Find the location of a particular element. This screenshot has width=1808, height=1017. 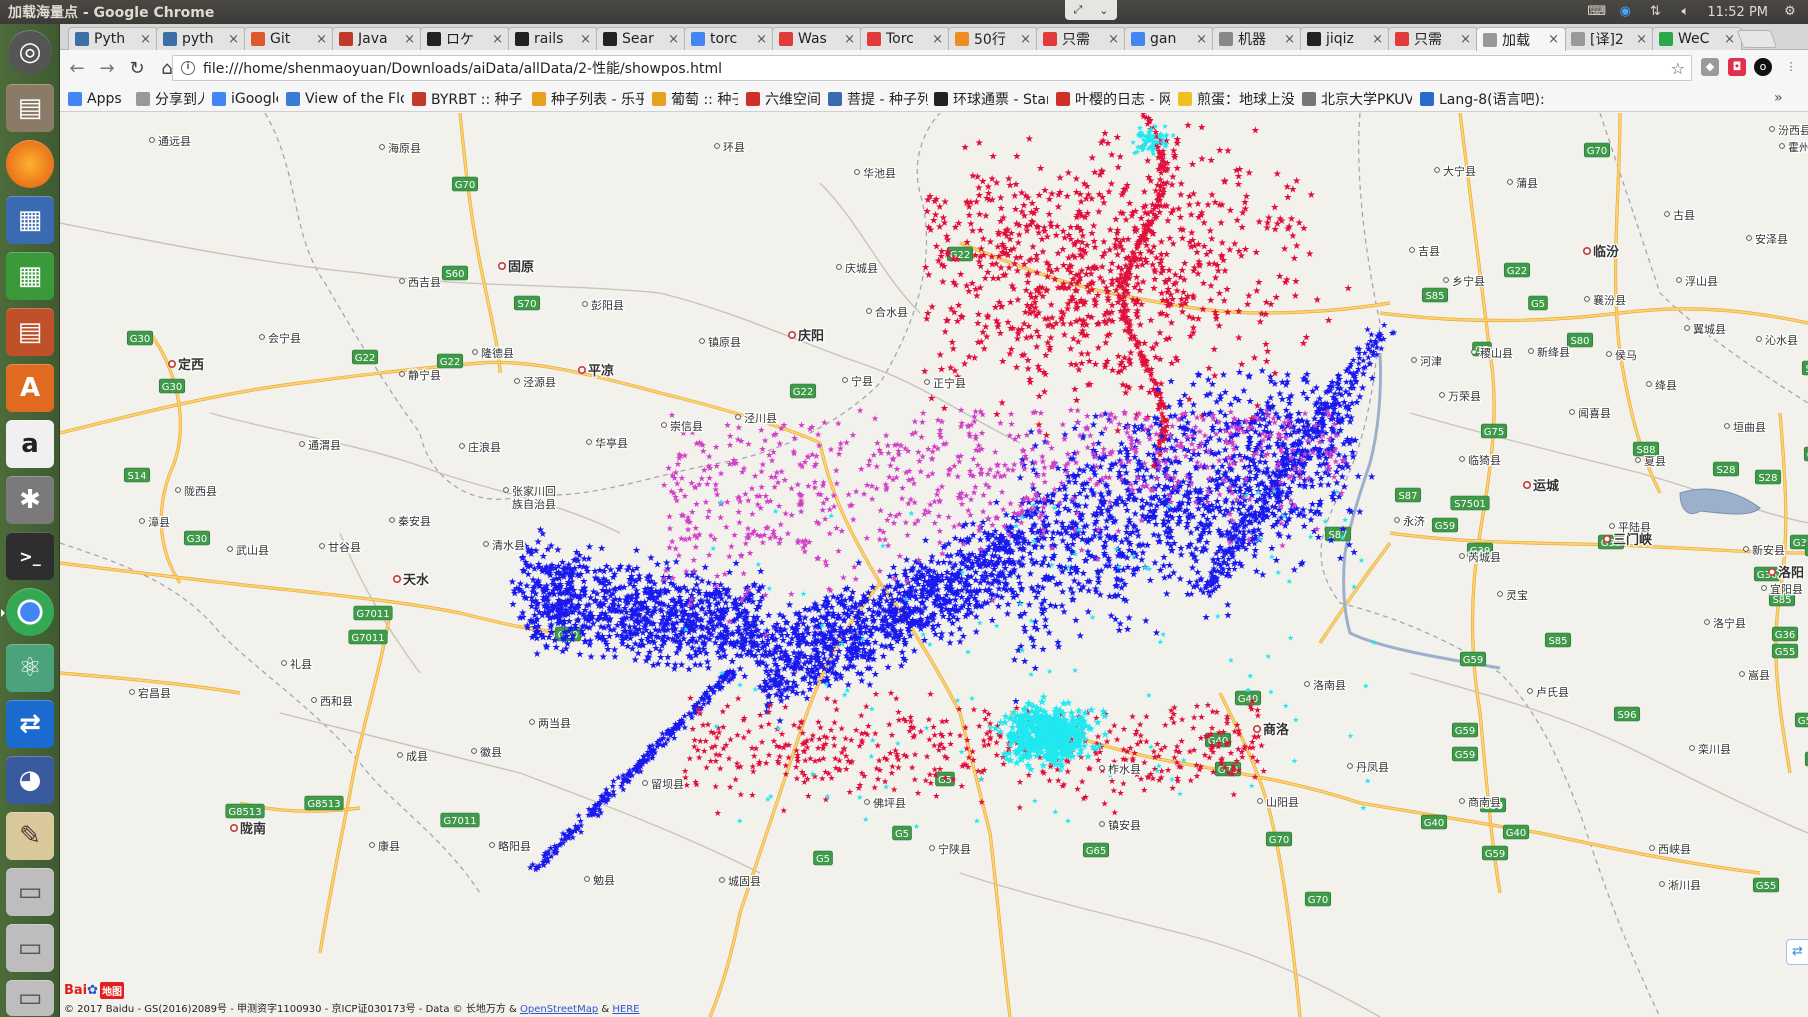

bookmark-6: 葡萄 :: 种子 is located at coordinates (695, 99).